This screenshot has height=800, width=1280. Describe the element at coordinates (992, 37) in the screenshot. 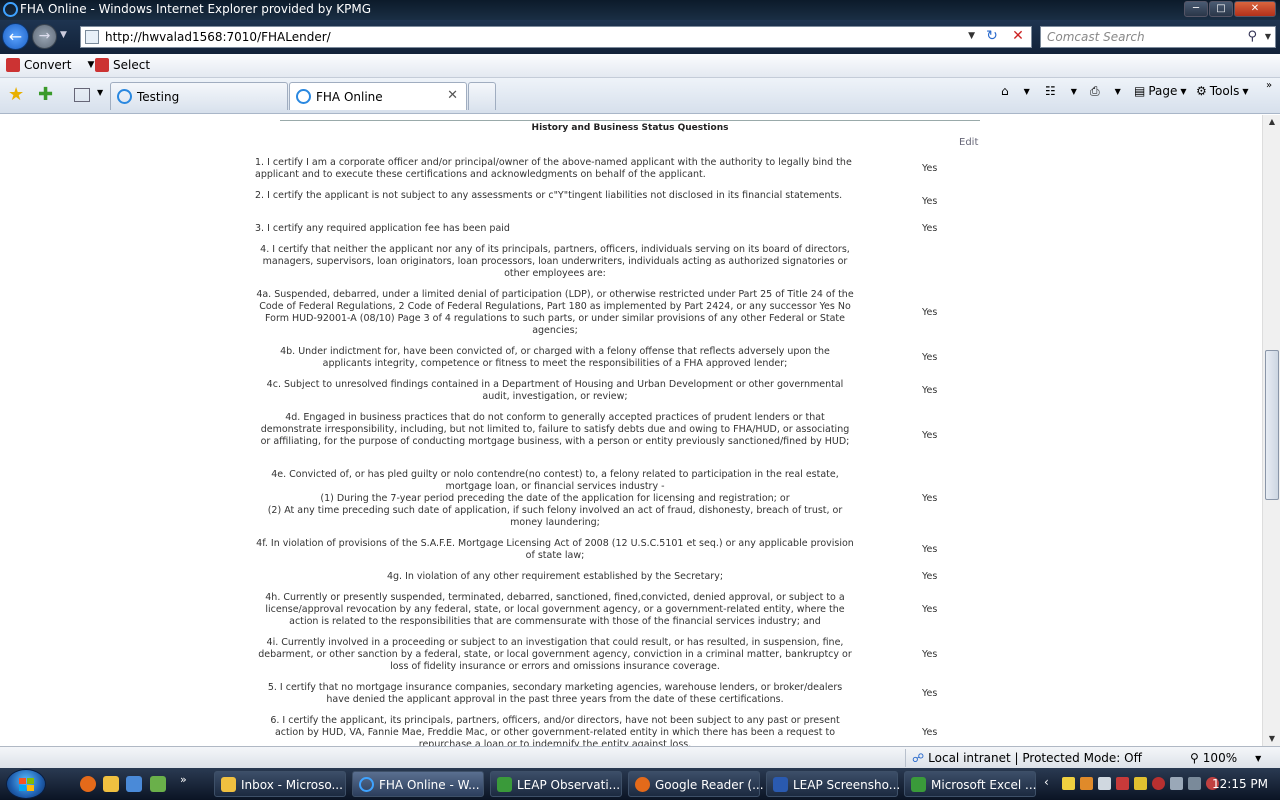

I see `refresh-button: ↻` at that location.